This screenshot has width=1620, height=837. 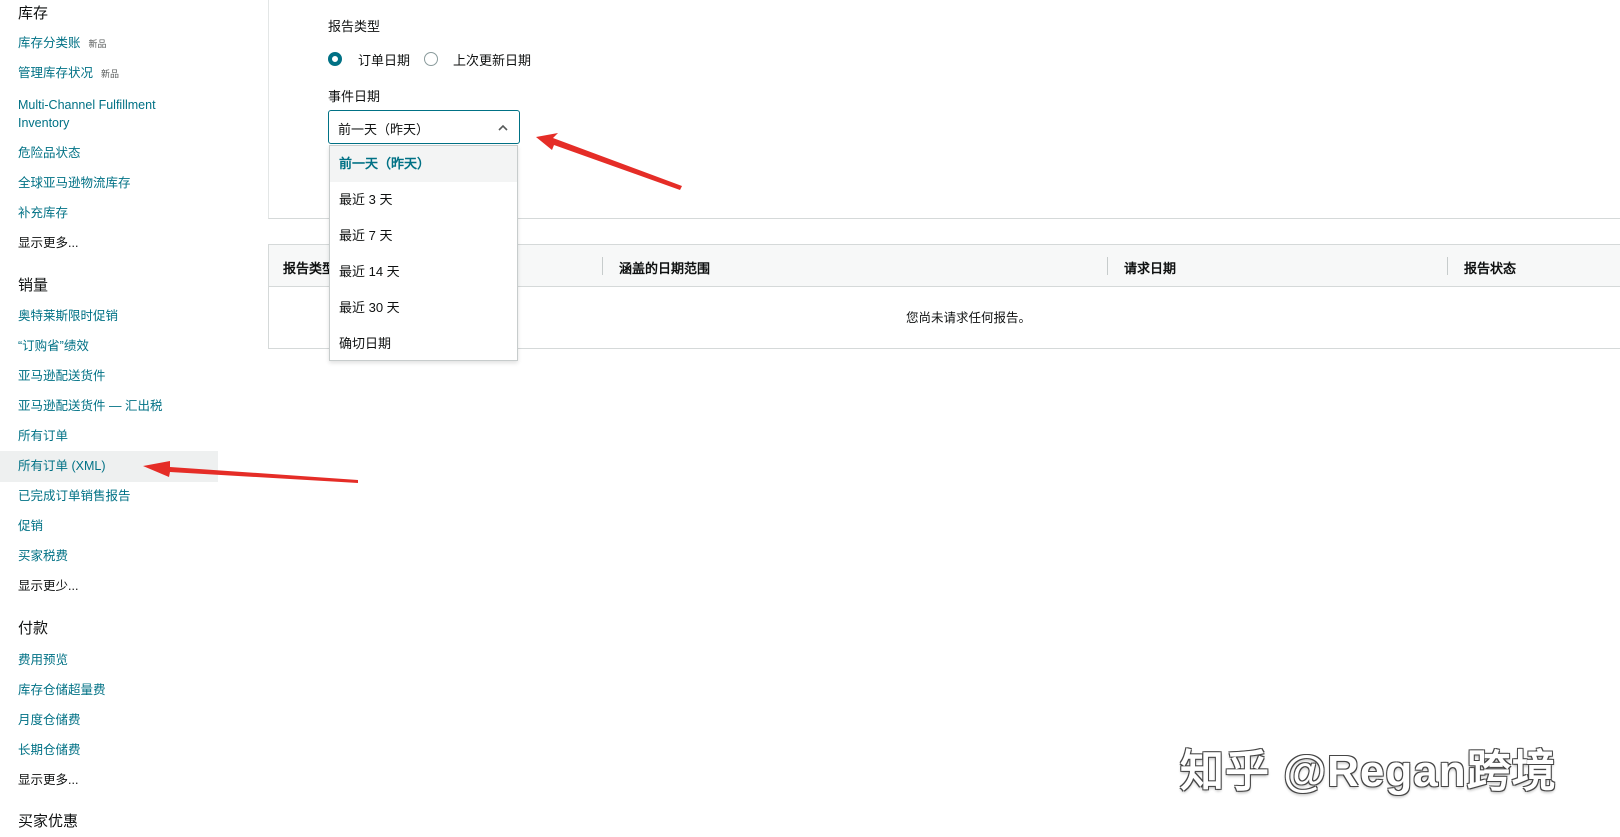 What do you see at coordinates (74, 496) in the screenshot?
I see `sidebar-item-completed-order-sales-report: 已完成订单销售报告` at bounding box center [74, 496].